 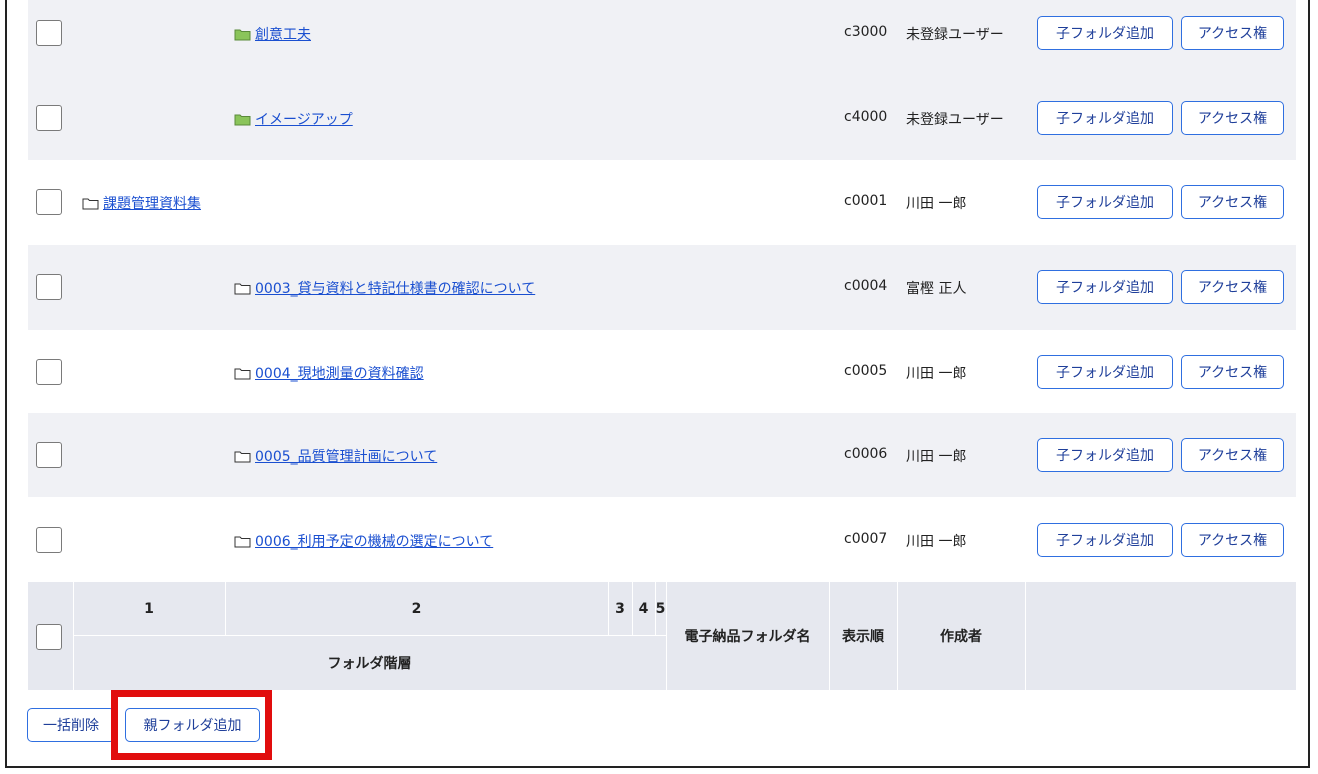 I want to click on select-all-checkbox, so click(x=49, y=637).